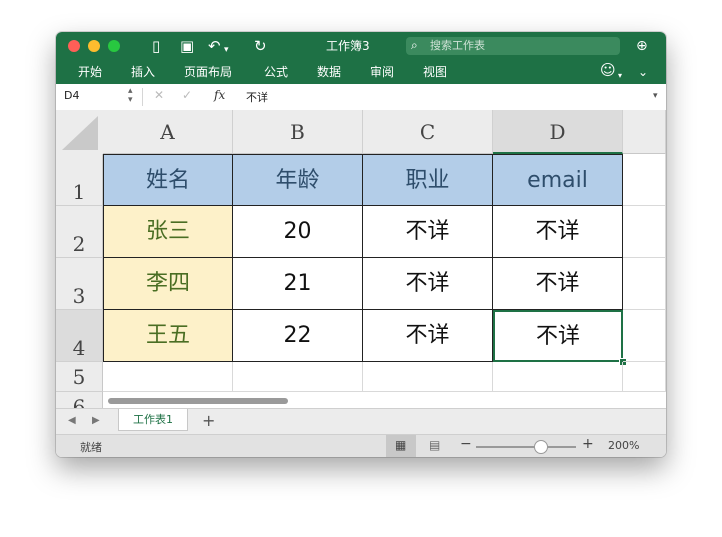 This screenshot has height=537, width=722. Describe the element at coordinates (558, 336) in the screenshot. I see `cell-d4-selected: 不详` at that location.